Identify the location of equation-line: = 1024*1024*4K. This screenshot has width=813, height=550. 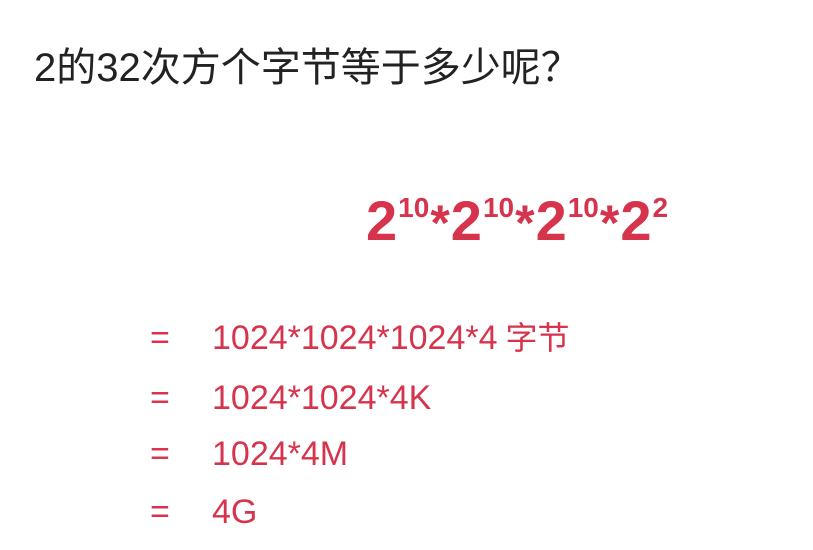
(290, 398).